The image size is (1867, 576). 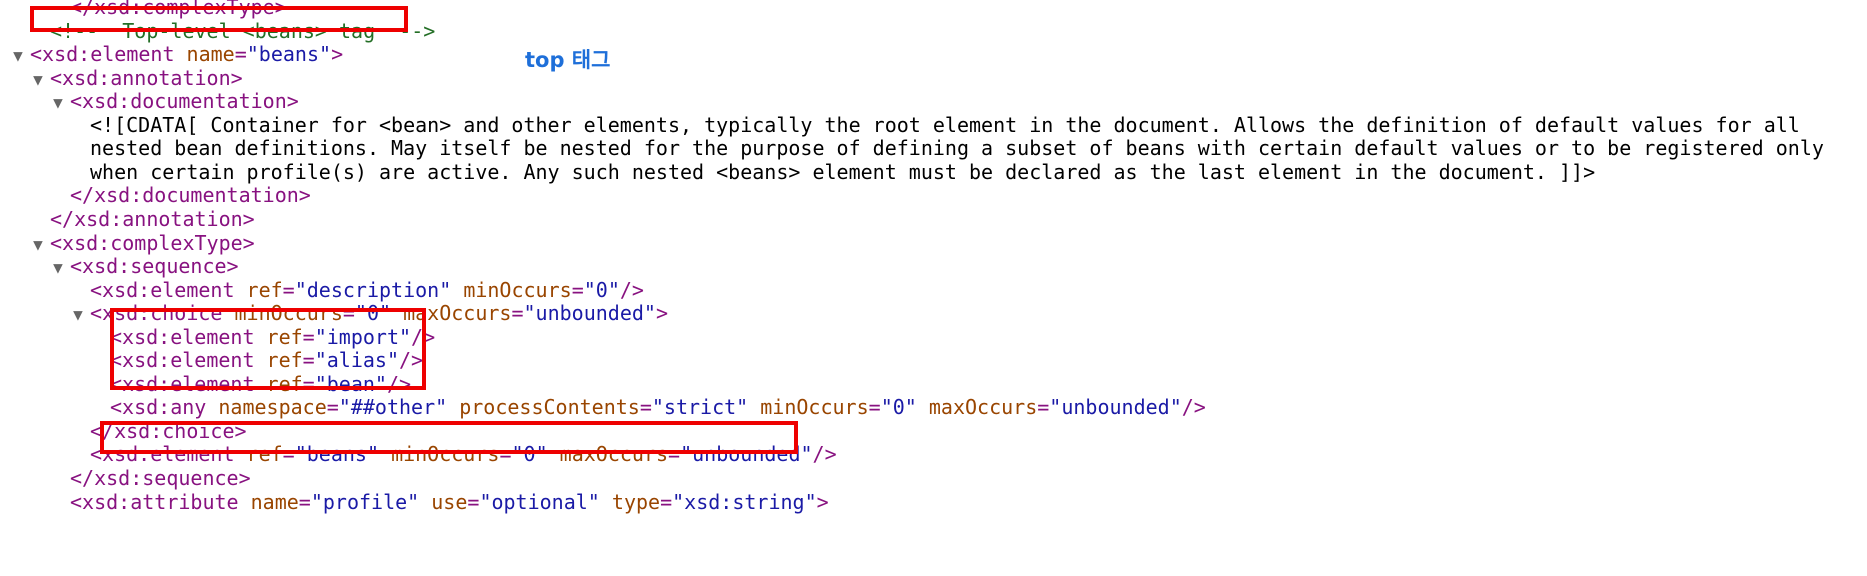 What do you see at coordinates (365, 501) in the screenshot?
I see `code-token: "profile"` at bounding box center [365, 501].